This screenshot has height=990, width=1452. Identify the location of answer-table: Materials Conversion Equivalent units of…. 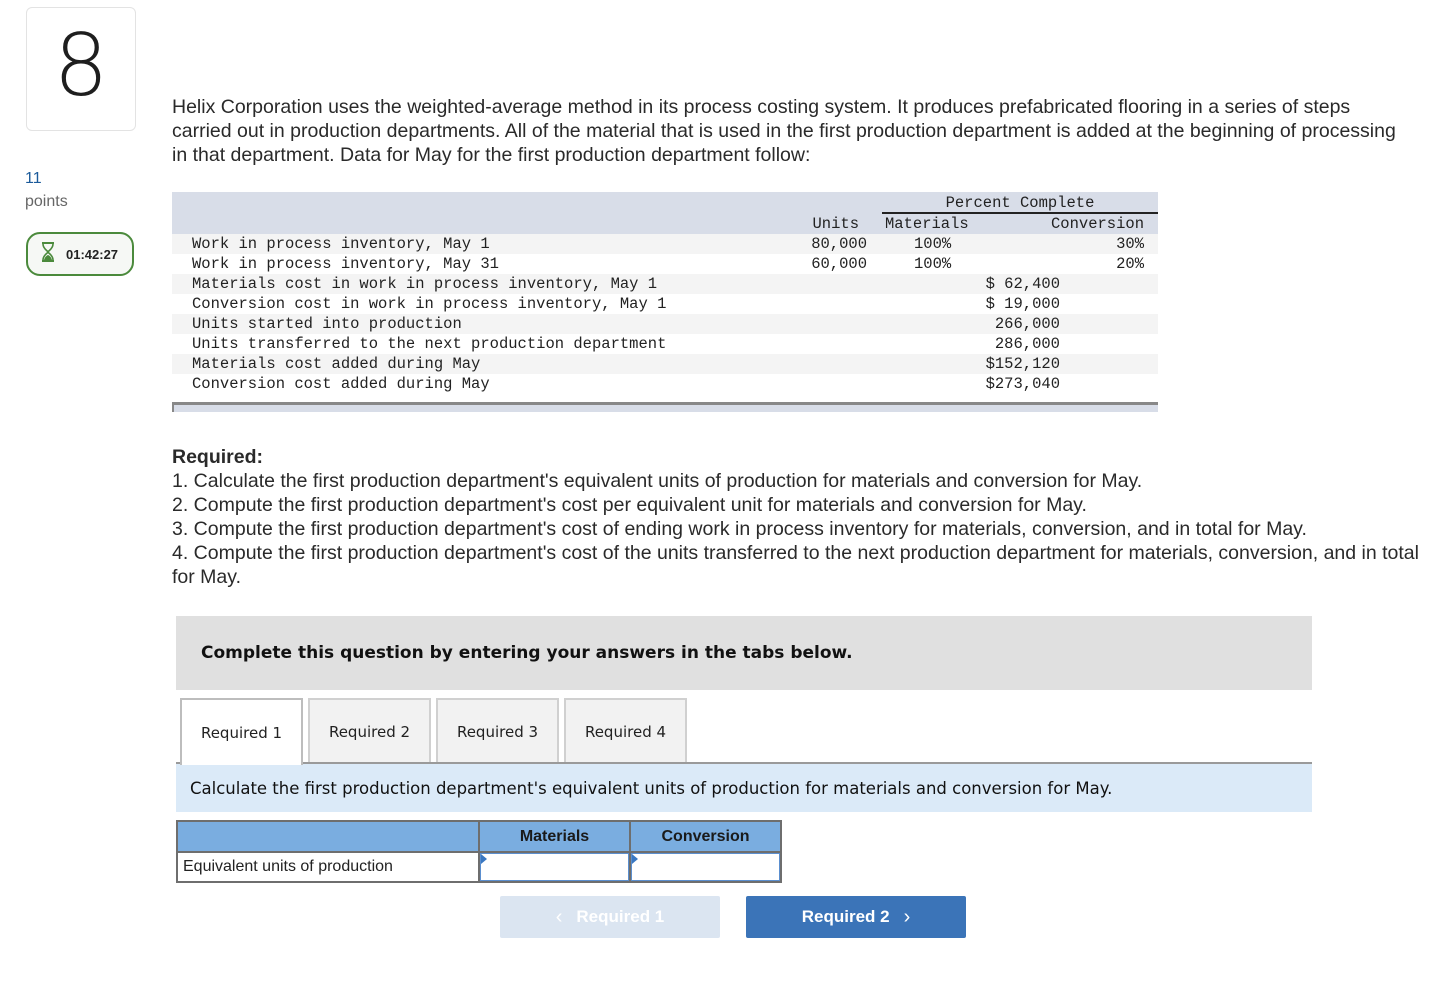
(479, 851).